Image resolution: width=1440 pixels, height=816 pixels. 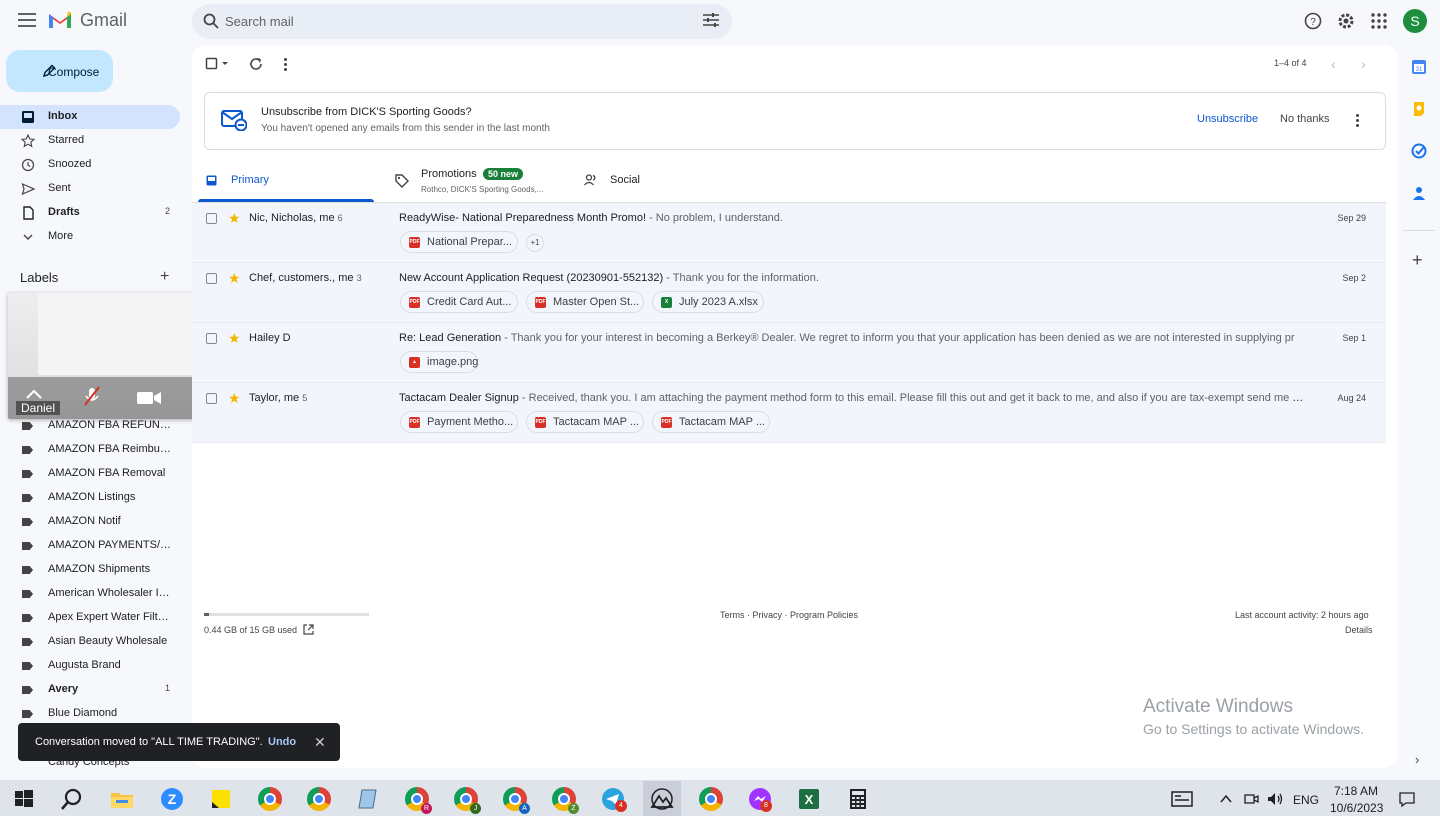 I want to click on undo-button: Undo, so click(x=282, y=742).